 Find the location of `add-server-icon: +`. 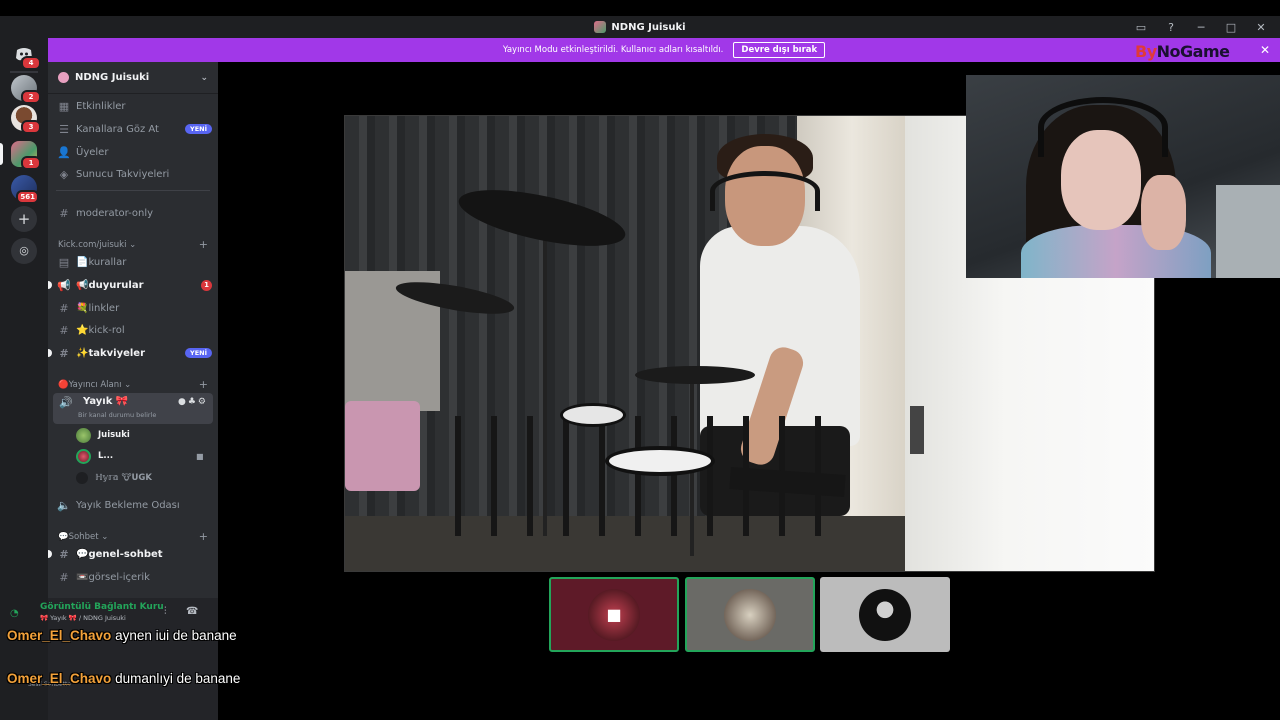

add-server-icon: + is located at coordinates (24, 219).